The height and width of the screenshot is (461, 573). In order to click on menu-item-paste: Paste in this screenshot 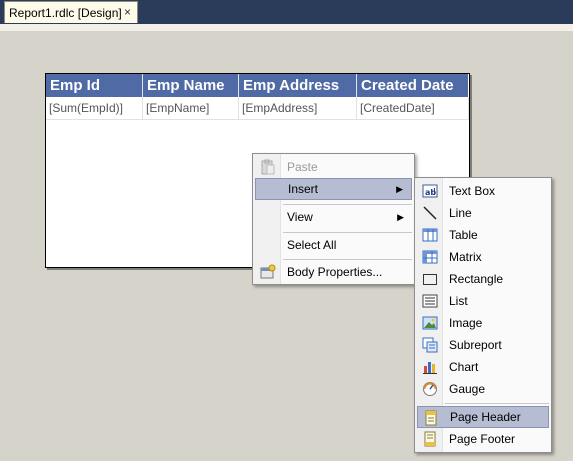, I will do `click(333, 167)`.